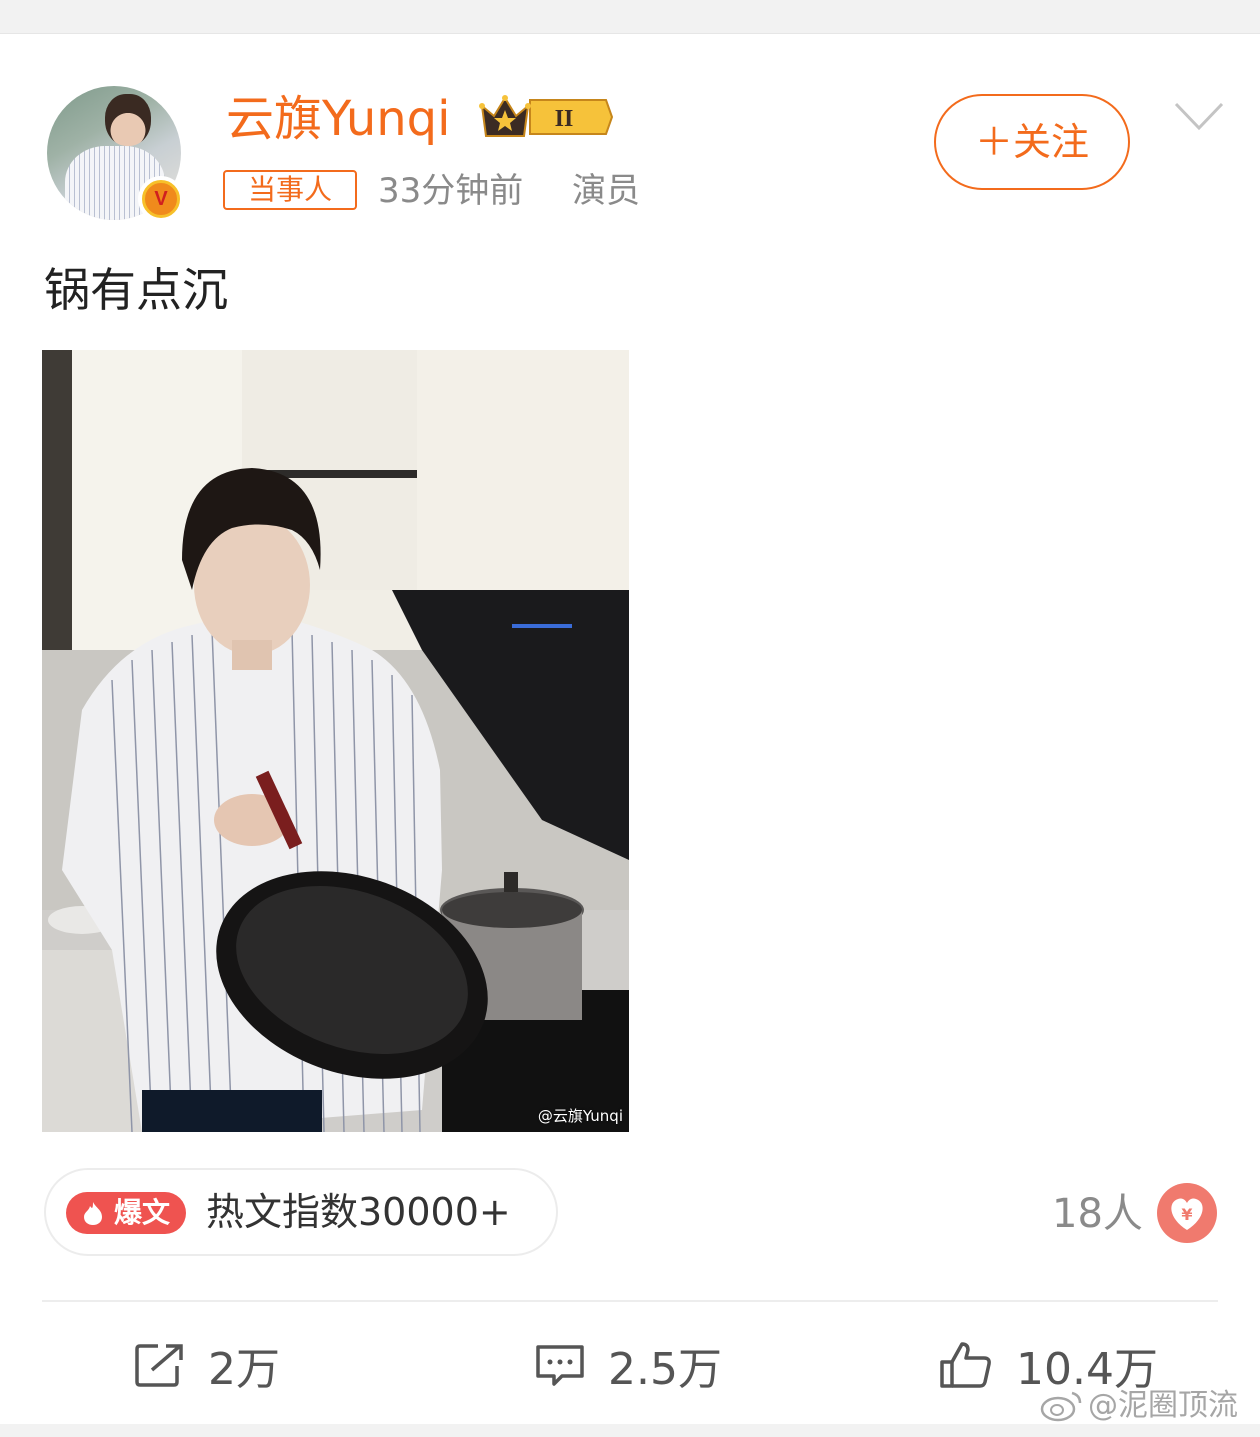 The width and height of the screenshot is (1260, 1437). What do you see at coordinates (451, 191) in the screenshot?
I see `post-time: 33分钟前` at bounding box center [451, 191].